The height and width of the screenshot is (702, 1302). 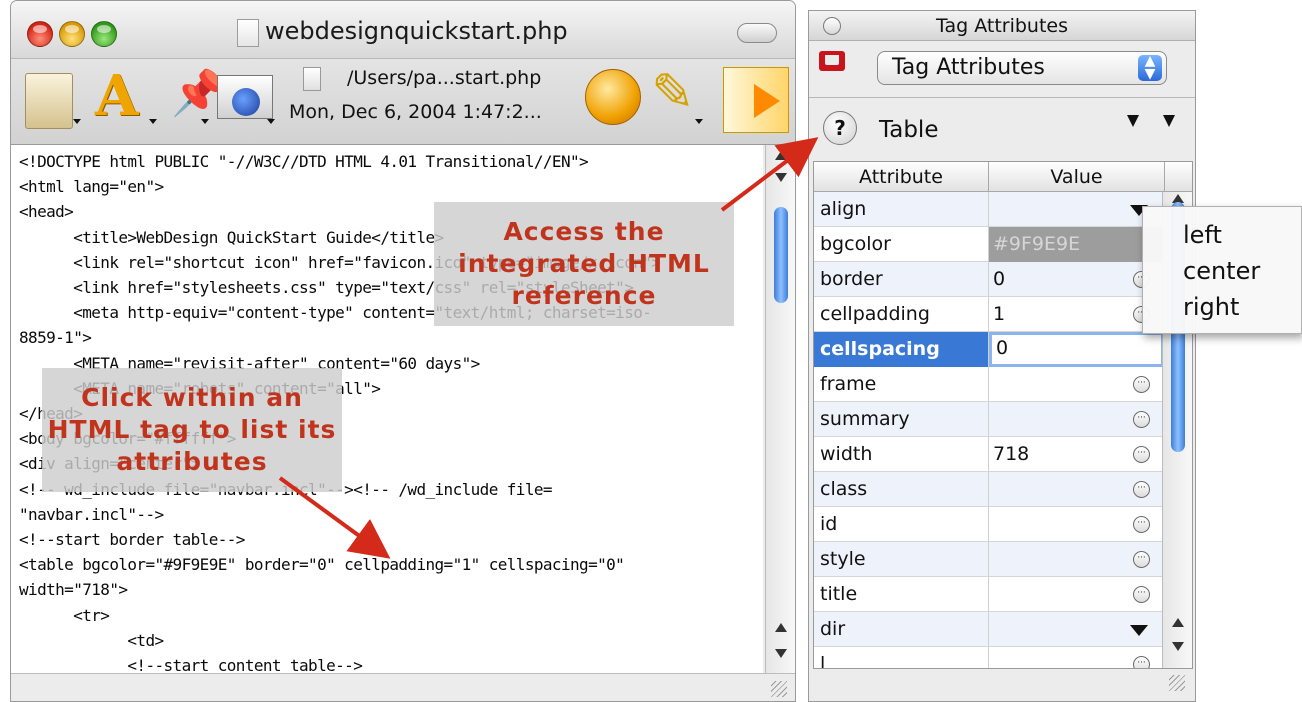 I want to click on palette-titlebar: Tag Attributes, so click(x=1002, y=26).